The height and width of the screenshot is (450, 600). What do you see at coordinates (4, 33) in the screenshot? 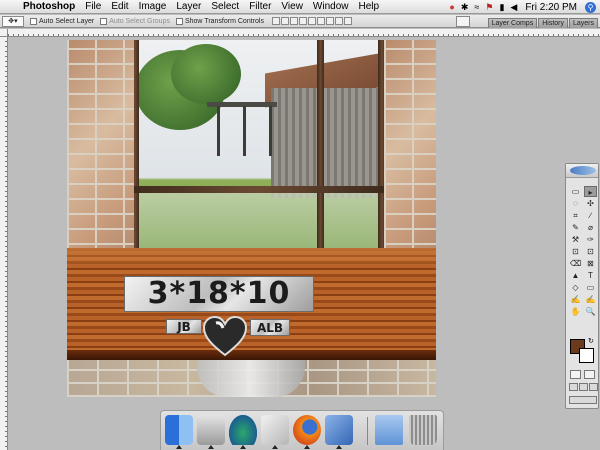
I see `ruler-origin` at bounding box center [4, 33].